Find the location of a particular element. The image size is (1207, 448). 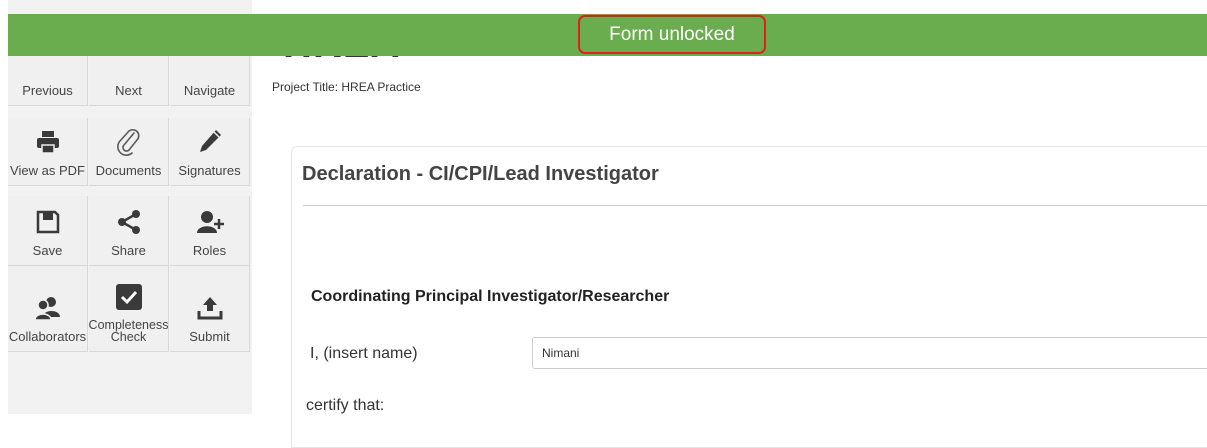

view-as-pdf-button: View as PDF is located at coordinates (48, 152).